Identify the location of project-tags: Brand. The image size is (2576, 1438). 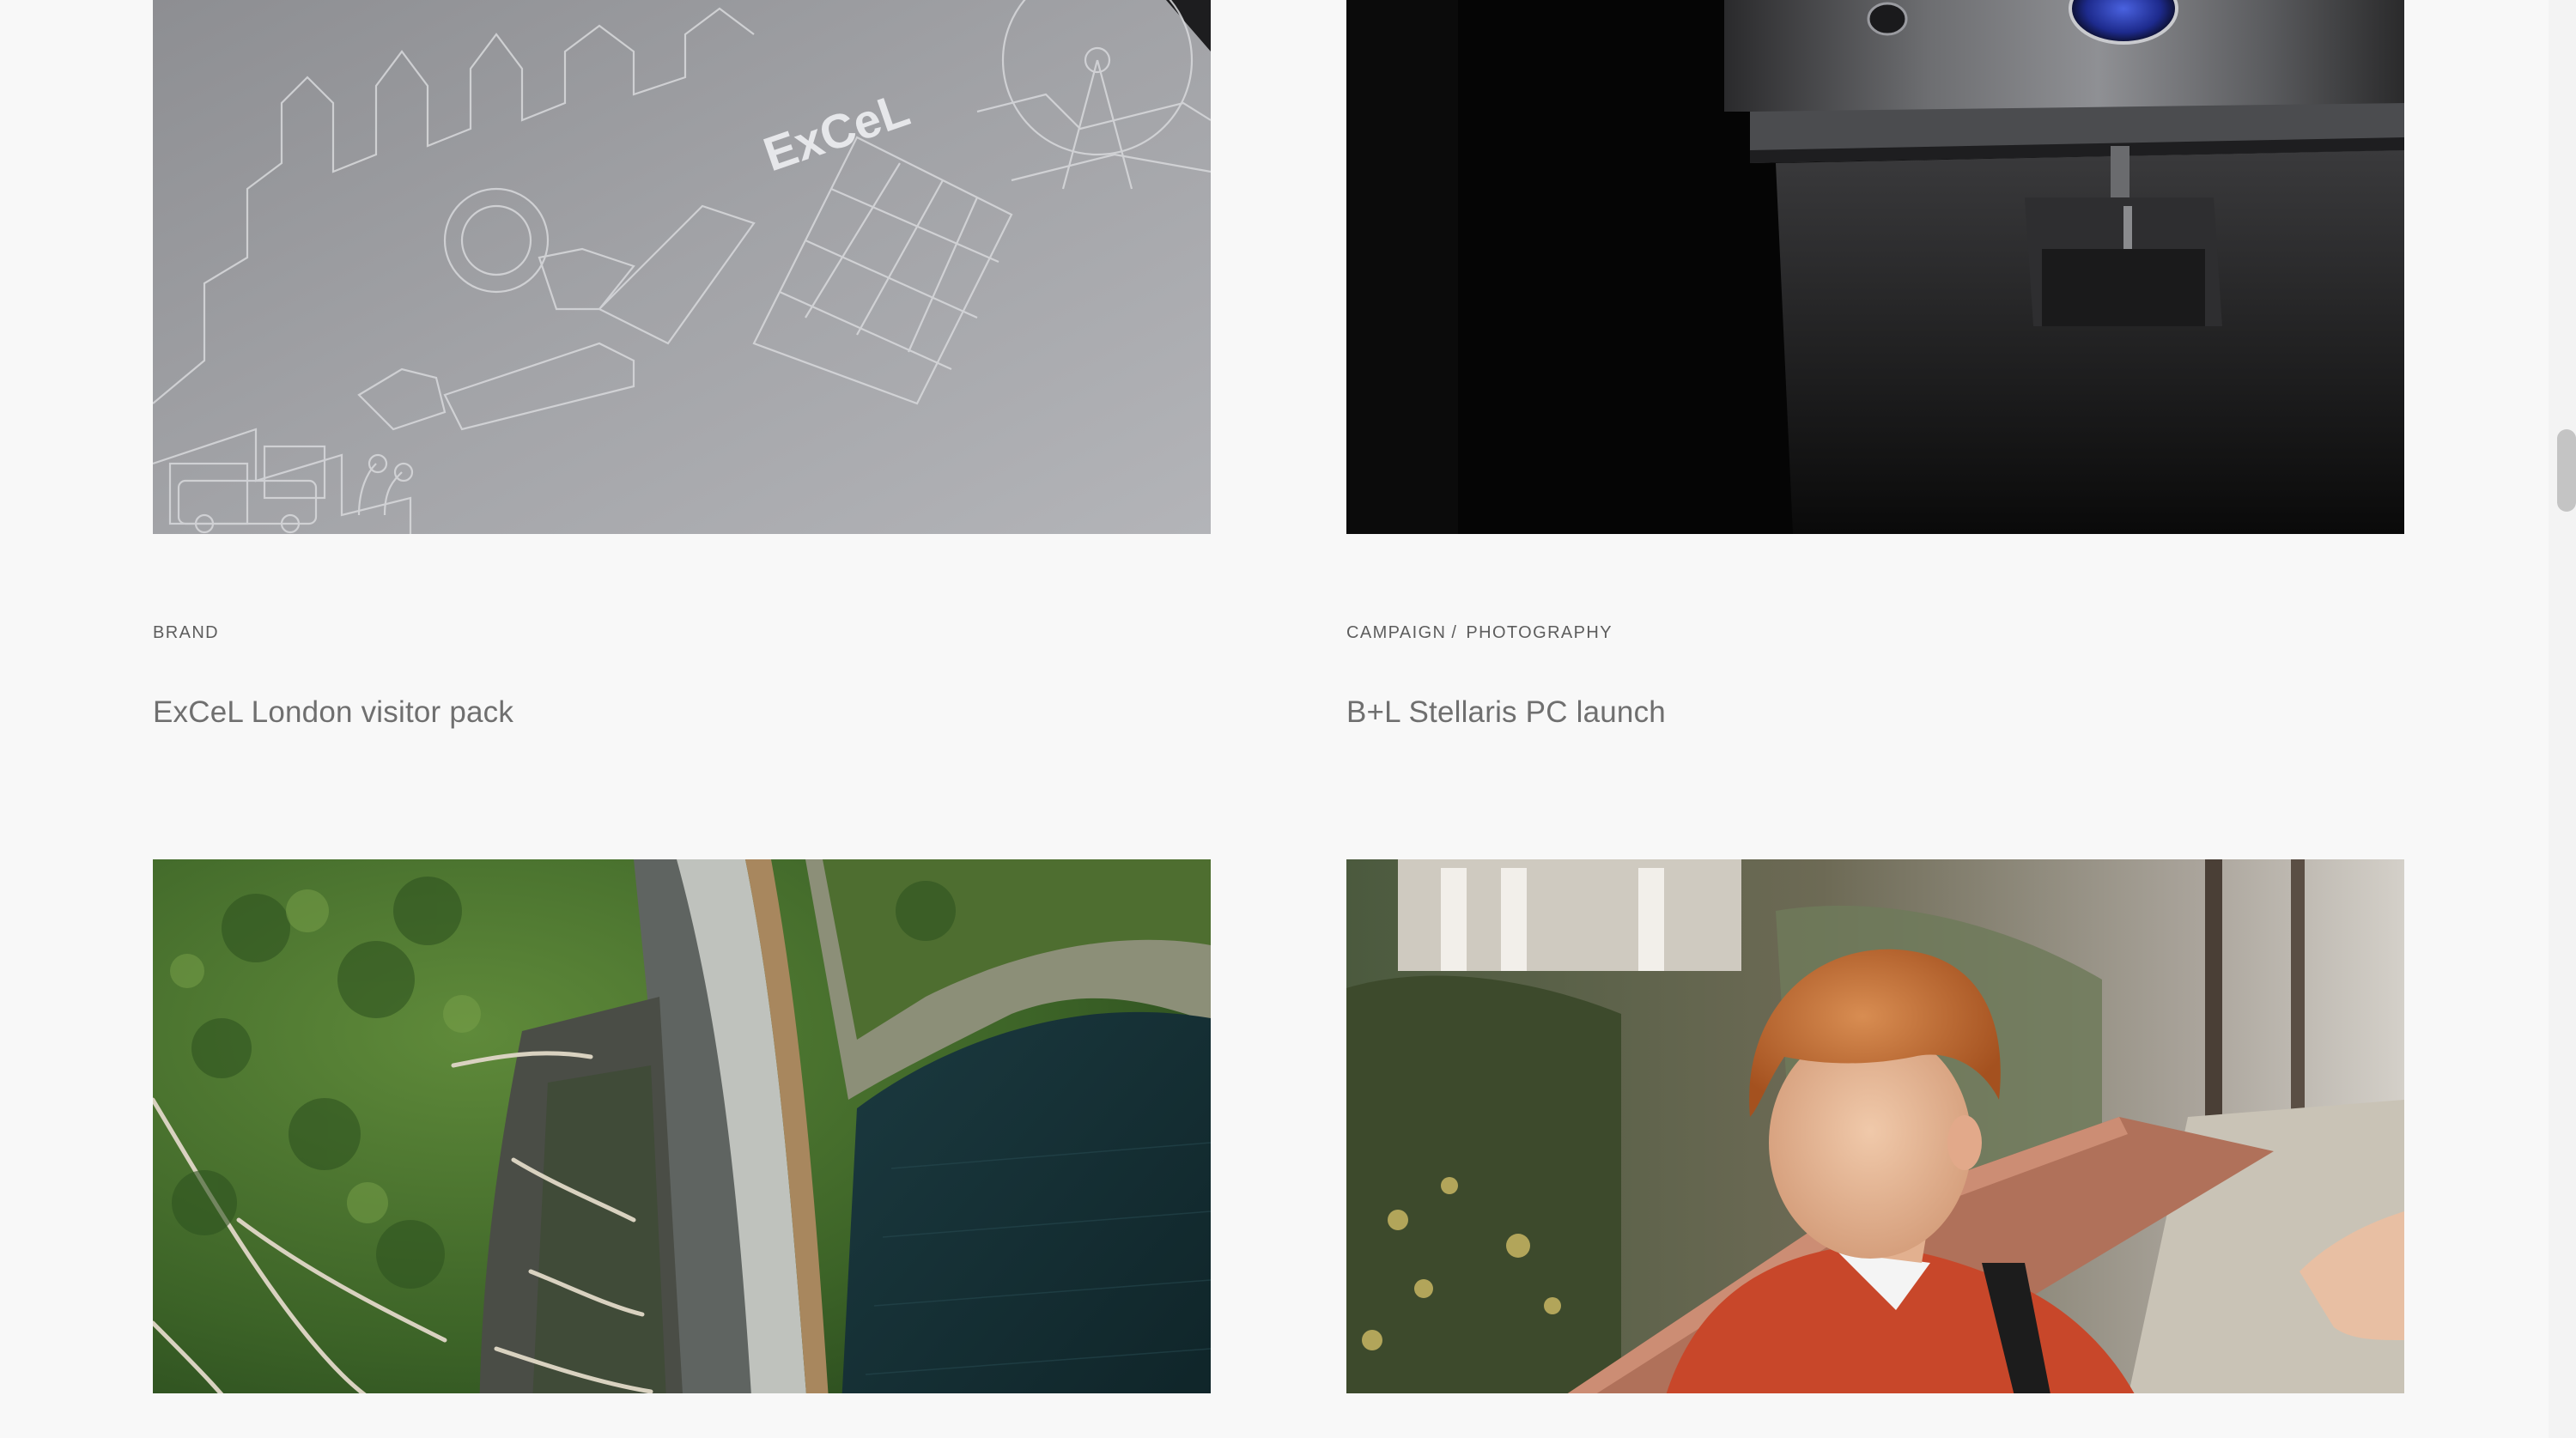
(186, 633).